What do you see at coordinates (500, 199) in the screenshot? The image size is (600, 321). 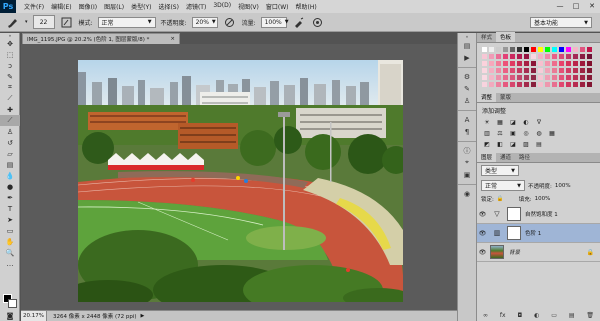 I see `lock-icon: 🔒` at bounding box center [500, 199].